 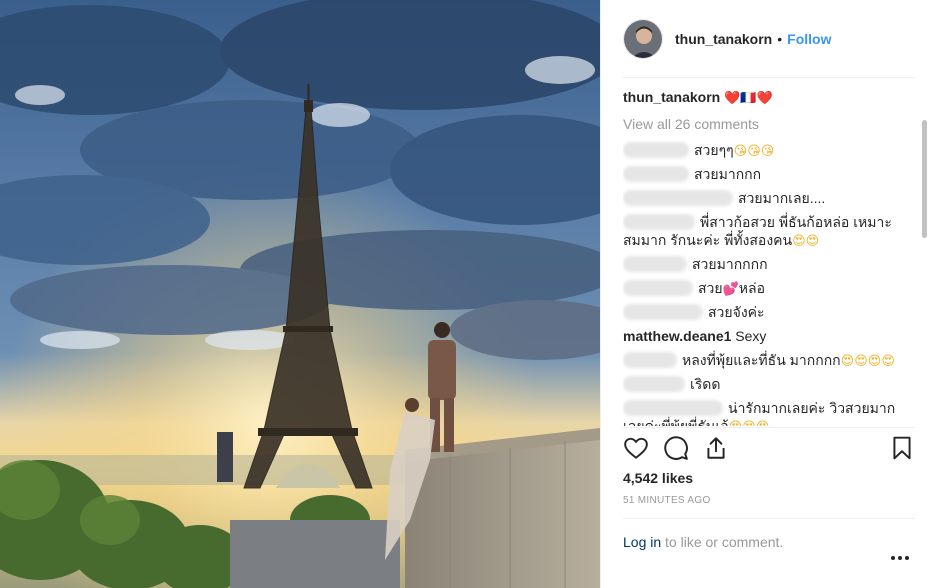 What do you see at coordinates (768, 312) in the screenshot?
I see `comment-item: สวยจังค่ะ` at bounding box center [768, 312].